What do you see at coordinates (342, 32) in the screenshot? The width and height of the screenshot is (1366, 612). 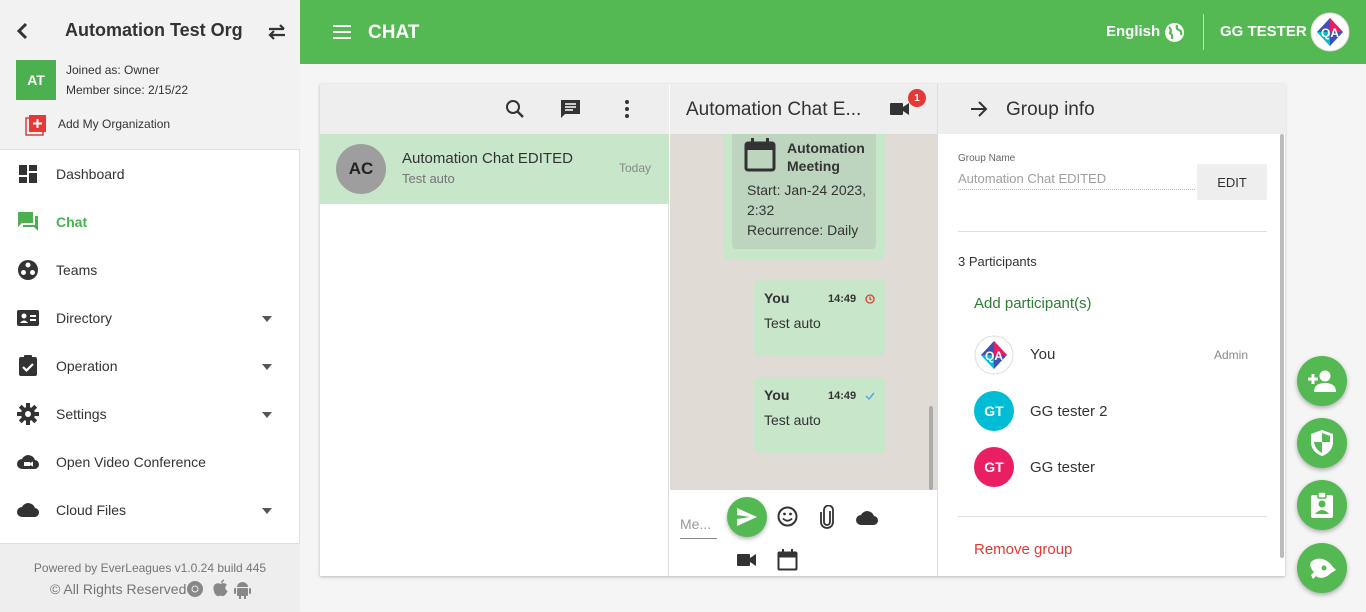 I see `menu-icon` at bounding box center [342, 32].